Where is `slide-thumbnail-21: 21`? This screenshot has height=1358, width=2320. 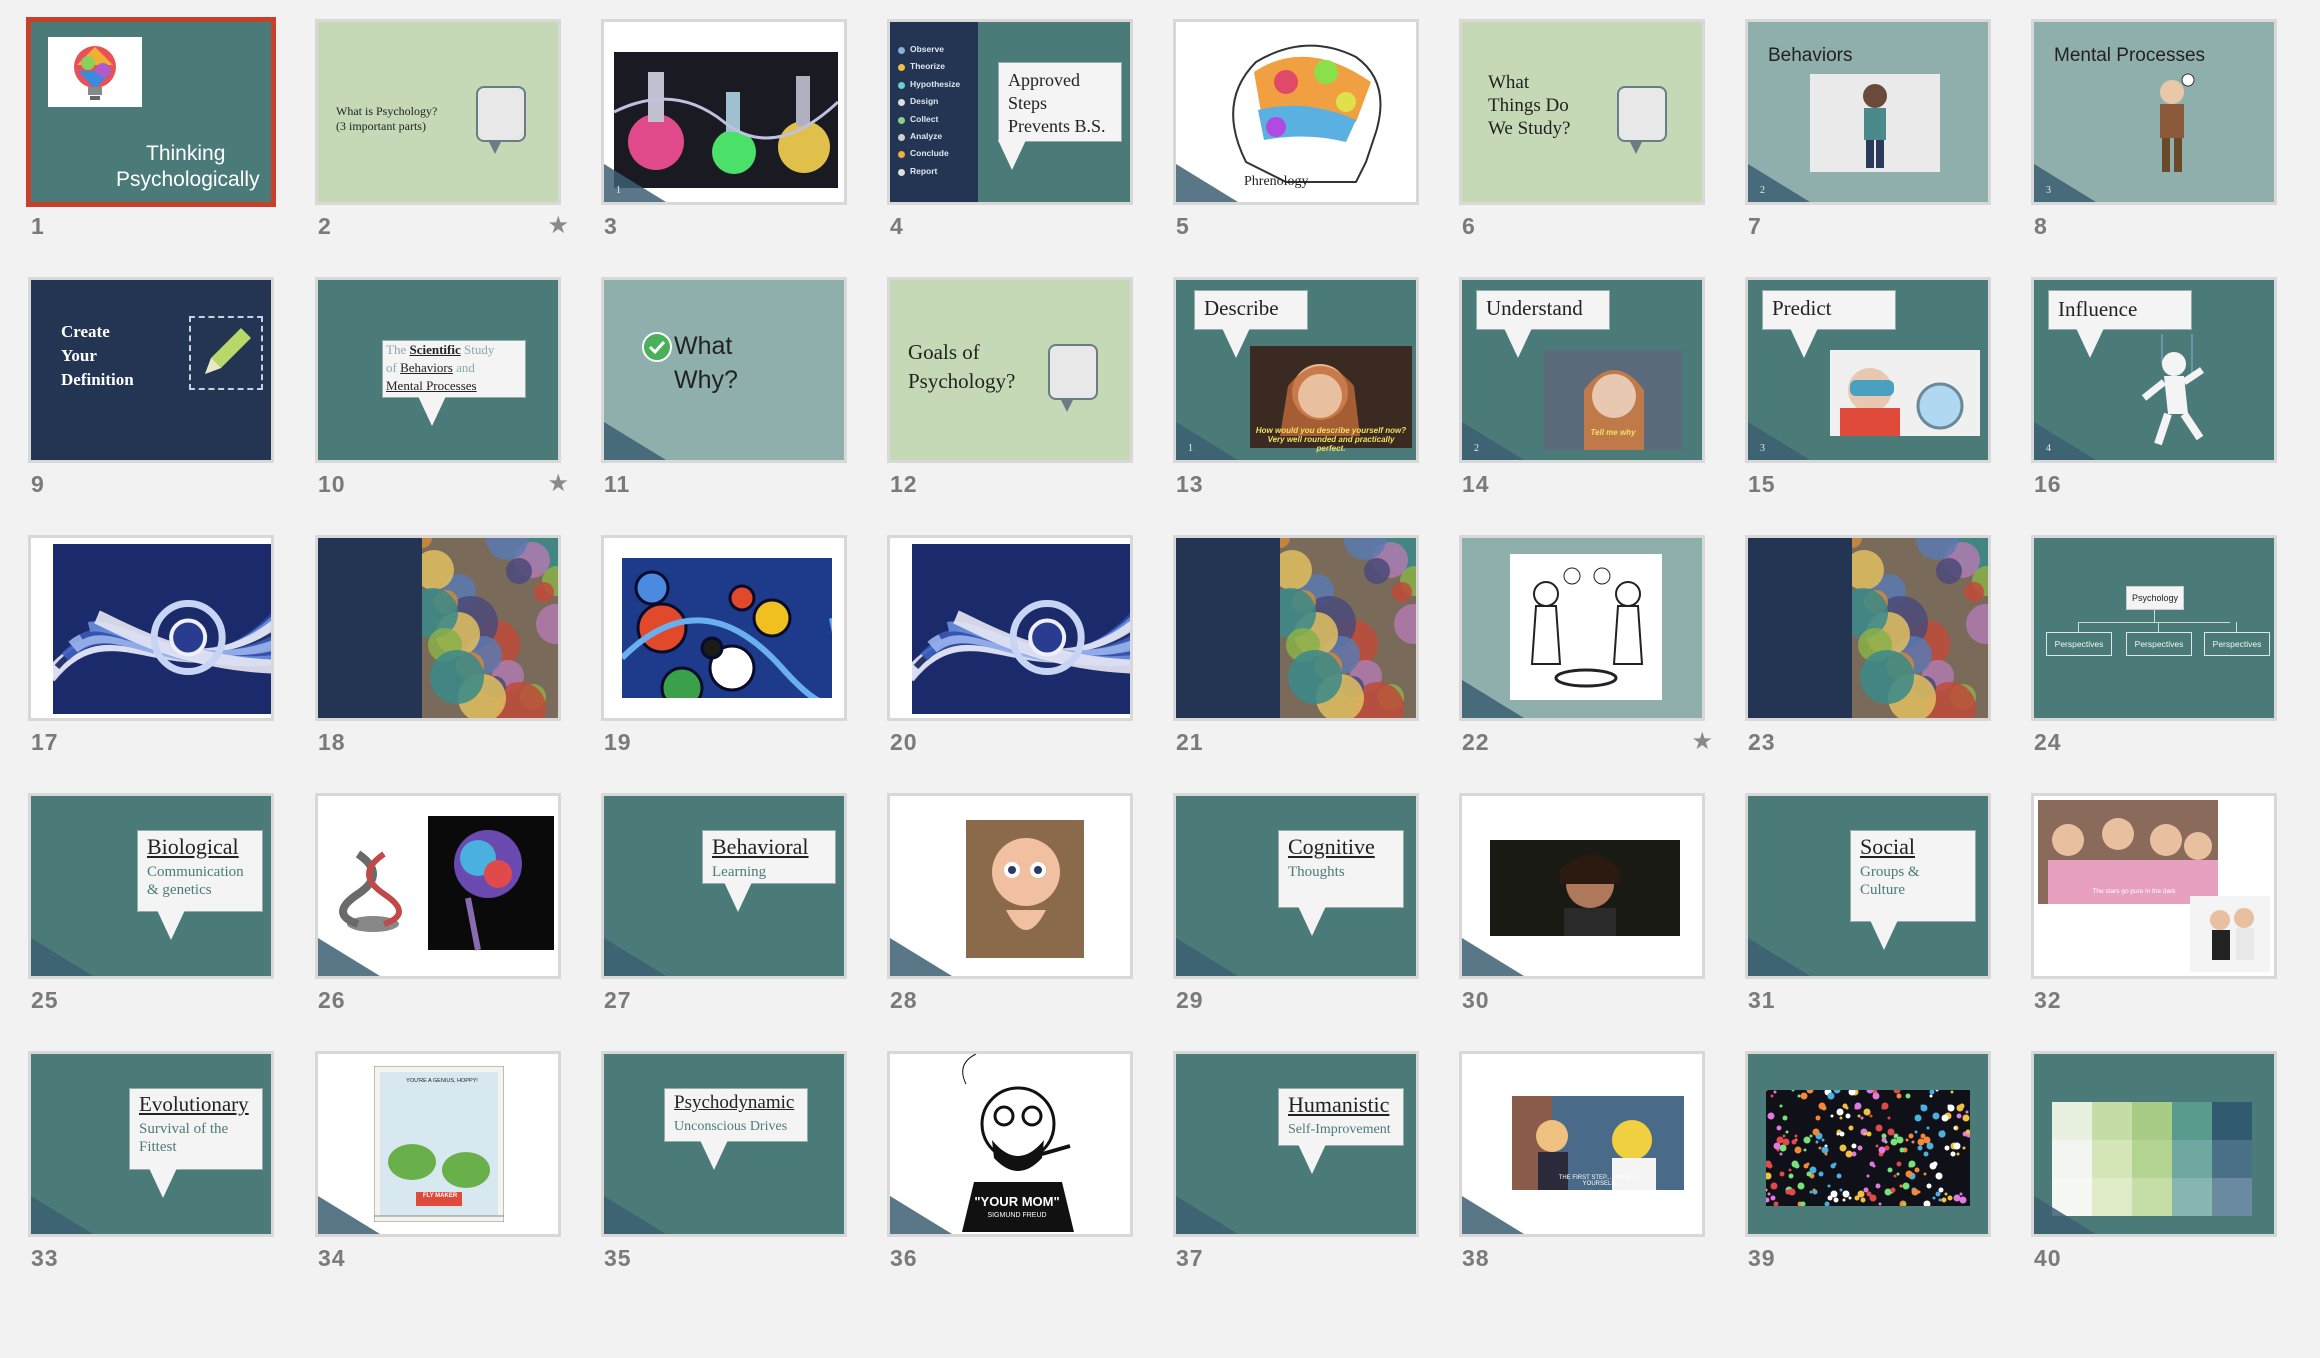 slide-thumbnail-21: 21 is located at coordinates (1297, 654).